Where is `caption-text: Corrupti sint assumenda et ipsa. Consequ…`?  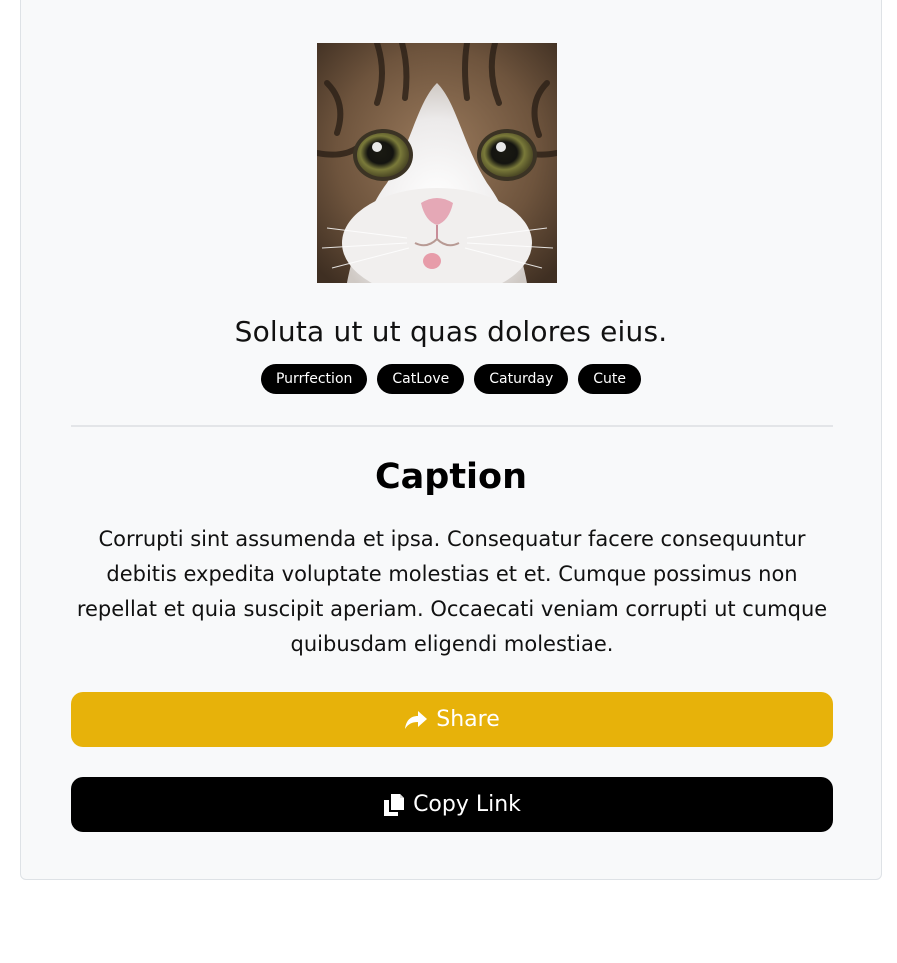
caption-text: Corrupti sint assumenda et ipsa. Consequ… is located at coordinates (452, 591).